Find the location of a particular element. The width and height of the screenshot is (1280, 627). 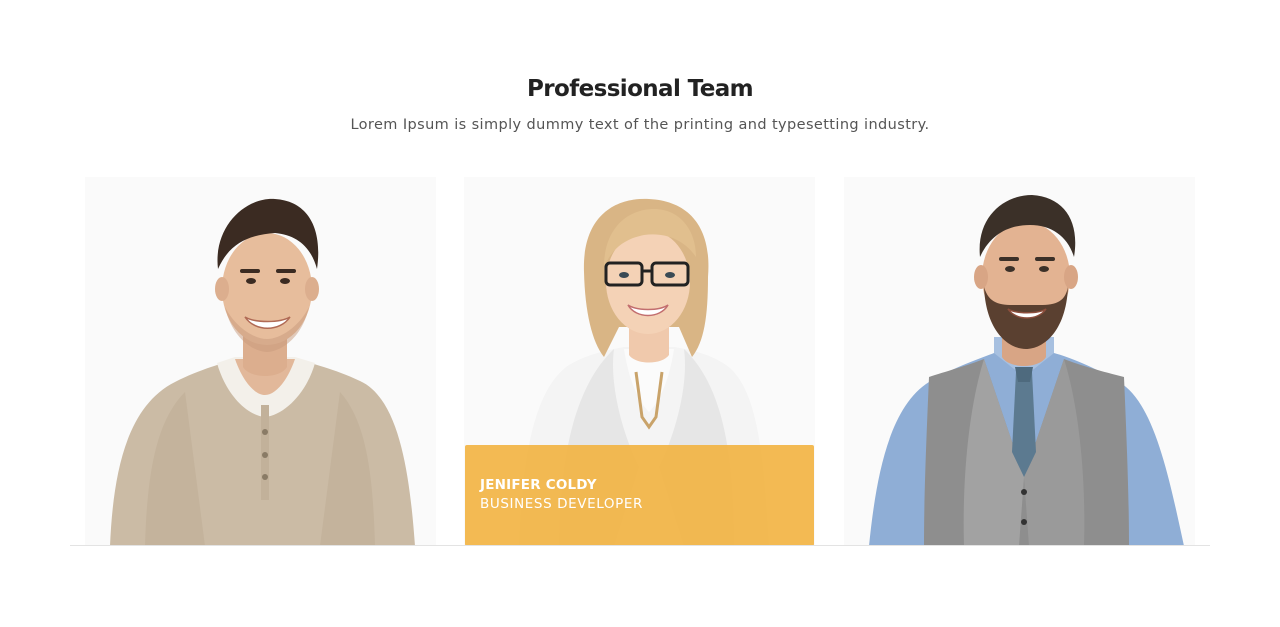

member-name: JENIFER COLDY is located at coordinates (538, 485).